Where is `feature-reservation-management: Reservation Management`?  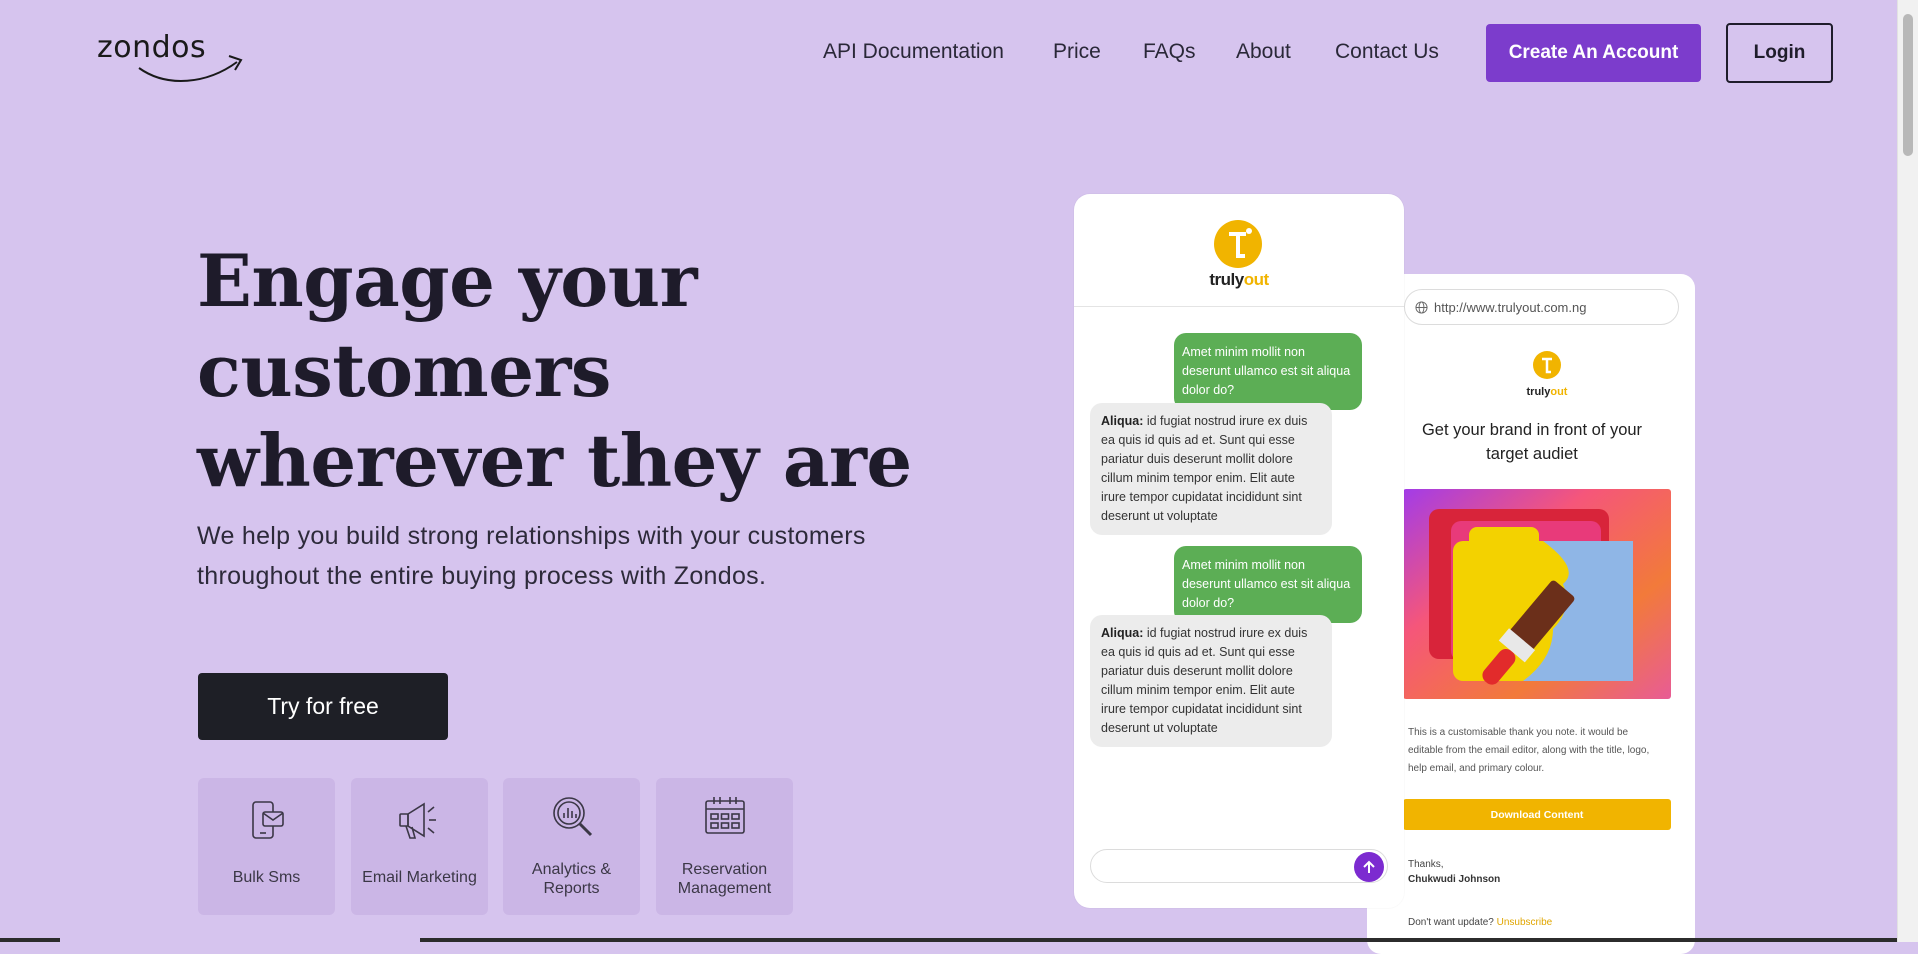 feature-reservation-management: Reservation Management is located at coordinates (724, 846).